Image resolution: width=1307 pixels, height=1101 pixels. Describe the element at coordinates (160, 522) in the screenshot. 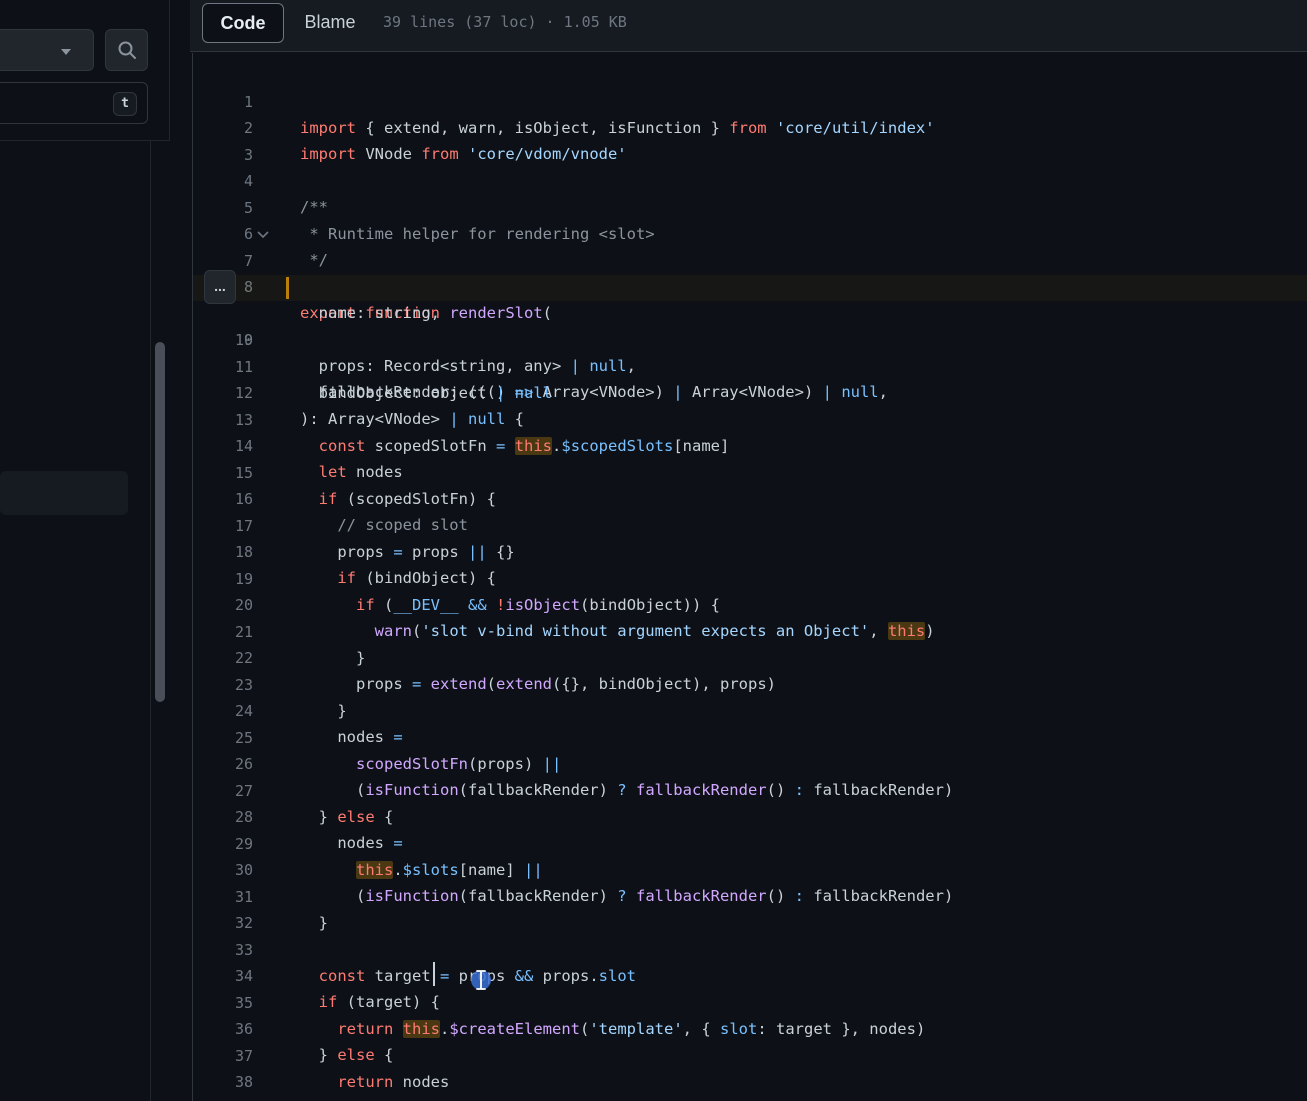

I see `file-tree-scrollbar` at that location.